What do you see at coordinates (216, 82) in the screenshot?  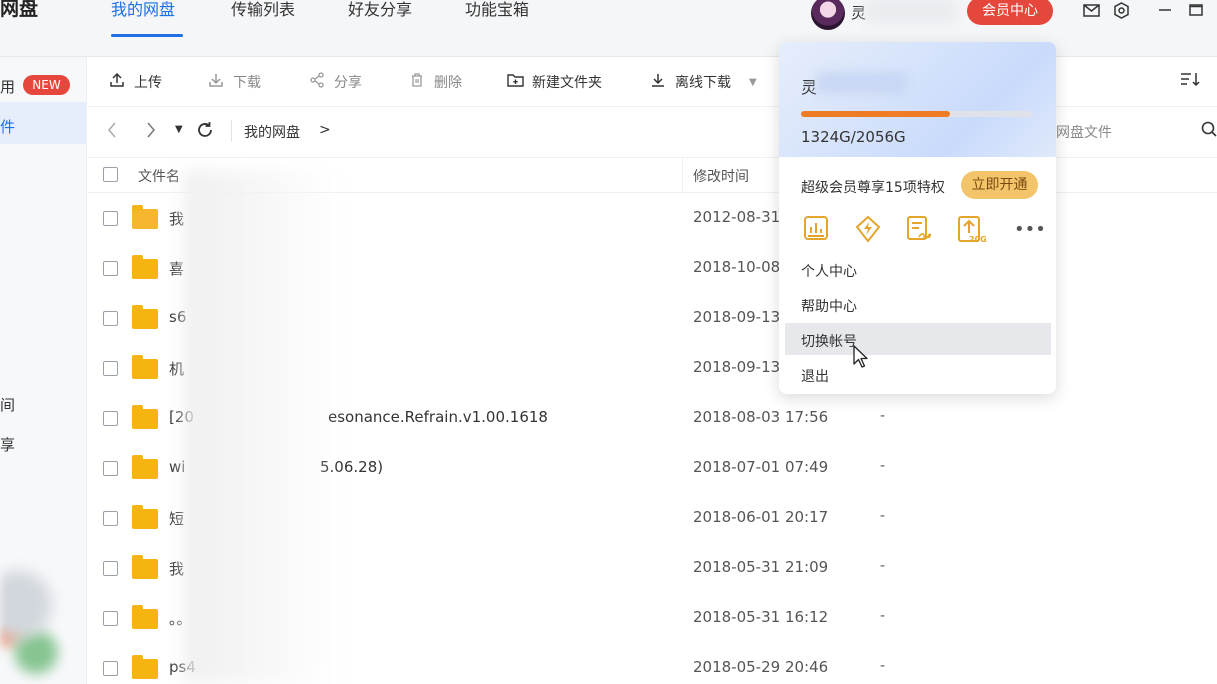 I see `download-icon` at bounding box center [216, 82].